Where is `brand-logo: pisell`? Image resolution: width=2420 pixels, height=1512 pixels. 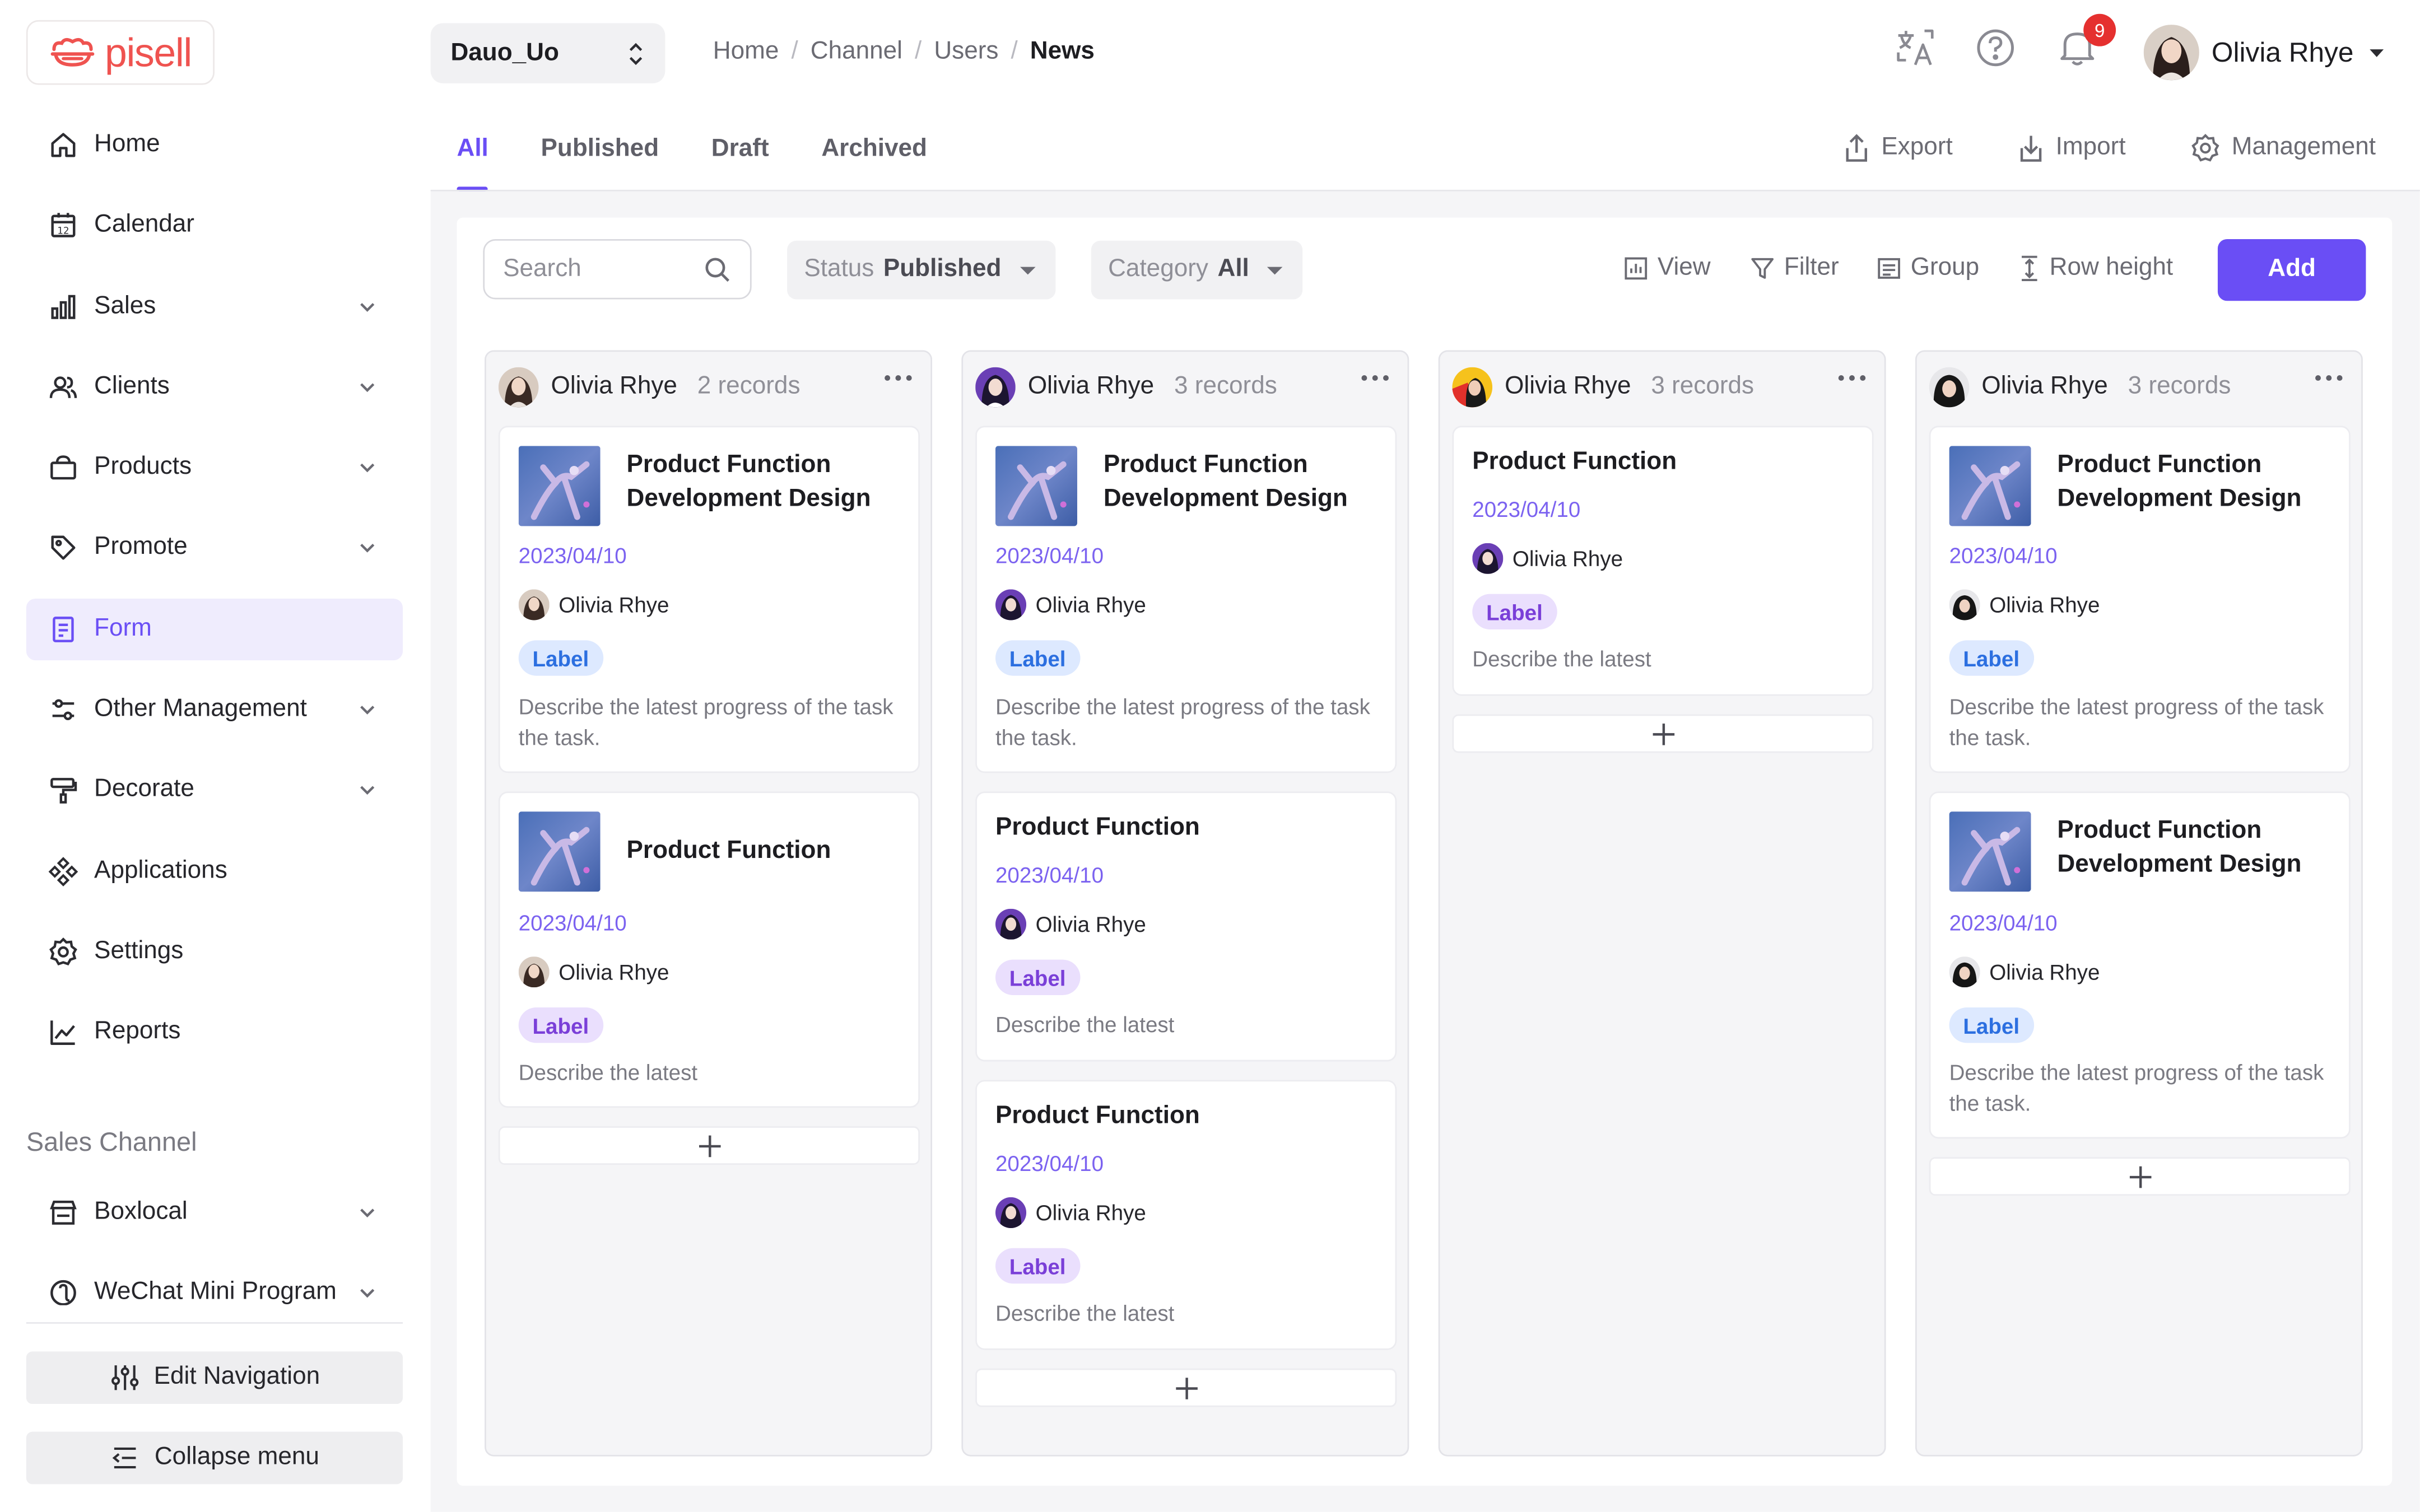 brand-logo: pisell is located at coordinates (121, 53).